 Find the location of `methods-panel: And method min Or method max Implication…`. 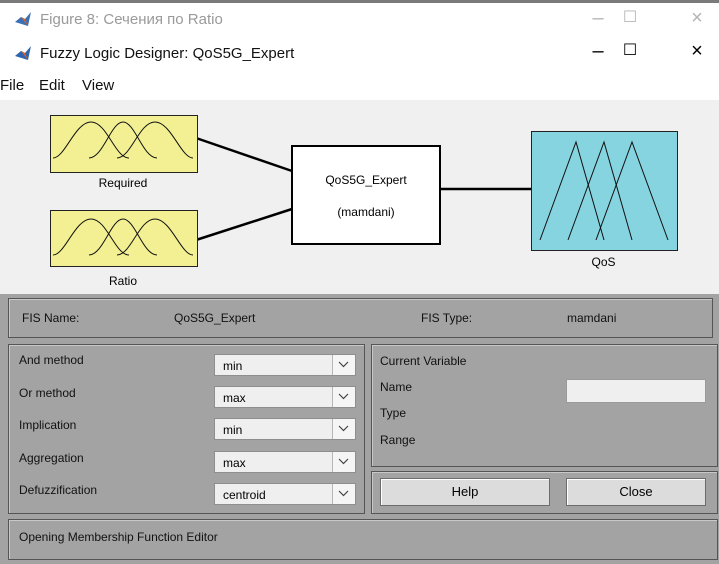

methods-panel: And method min Or method max Implication… is located at coordinates (186, 429).